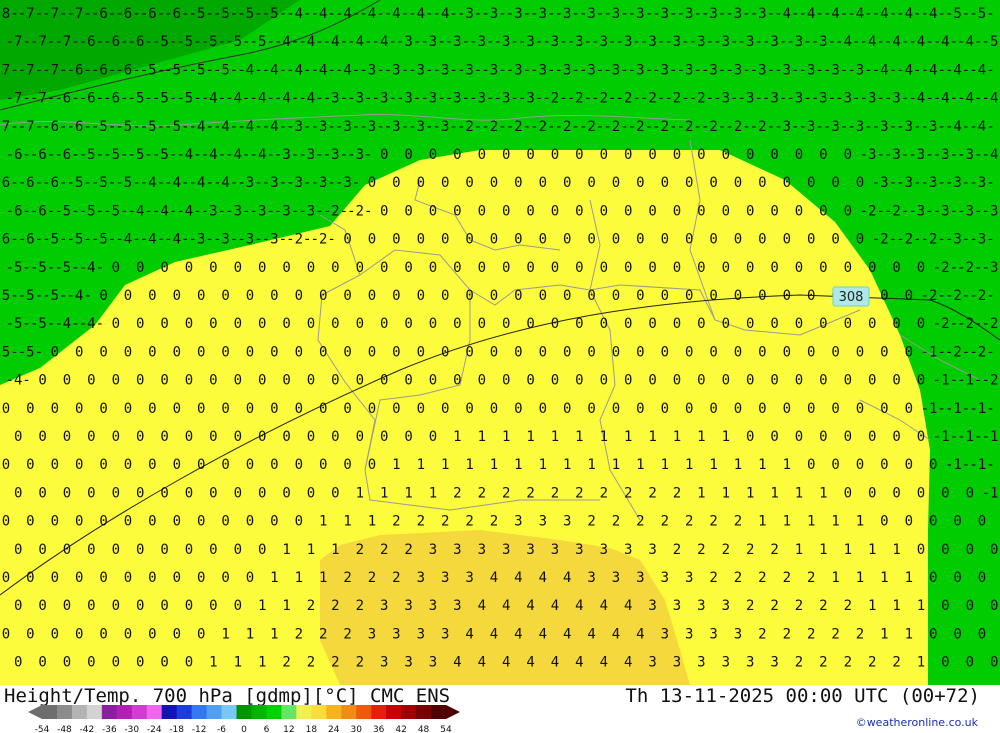 This screenshot has height=733, width=1000. Describe the element at coordinates (933, 352) in the screenshot. I see `temp-glyph: -1-` at that location.